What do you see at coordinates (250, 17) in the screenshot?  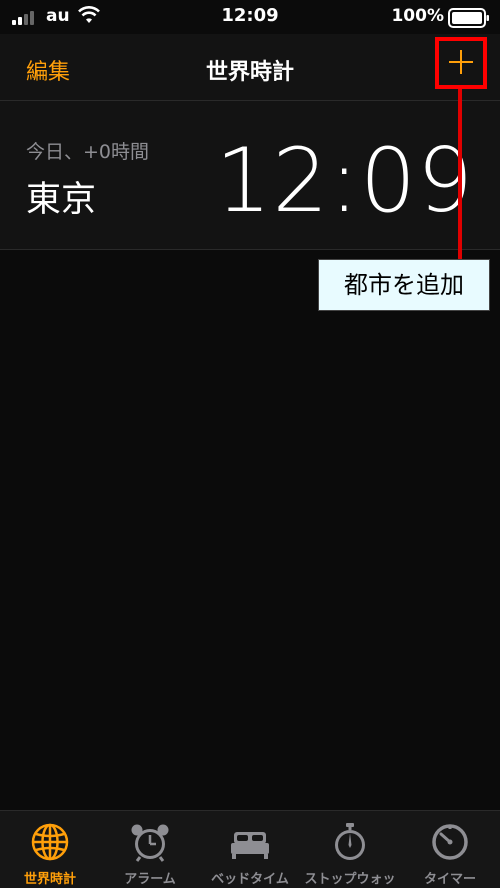 I see `status-bar: au 12:09 100%` at bounding box center [250, 17].